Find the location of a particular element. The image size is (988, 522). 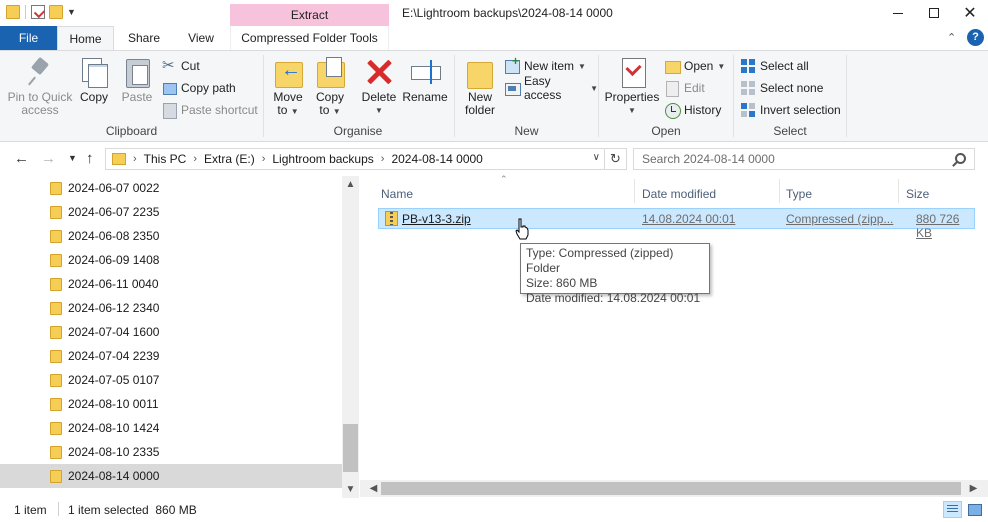

tree-item-label: 2024-07-04 1600 is located at coordinates (114, 332).